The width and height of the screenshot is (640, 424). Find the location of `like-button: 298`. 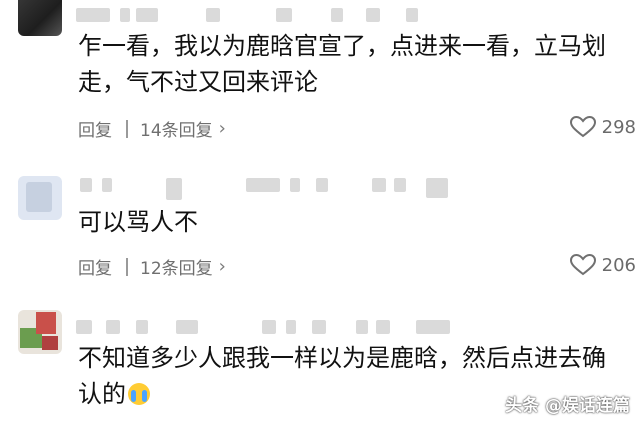

like-button: 298 is located at coordinates (602, 127).